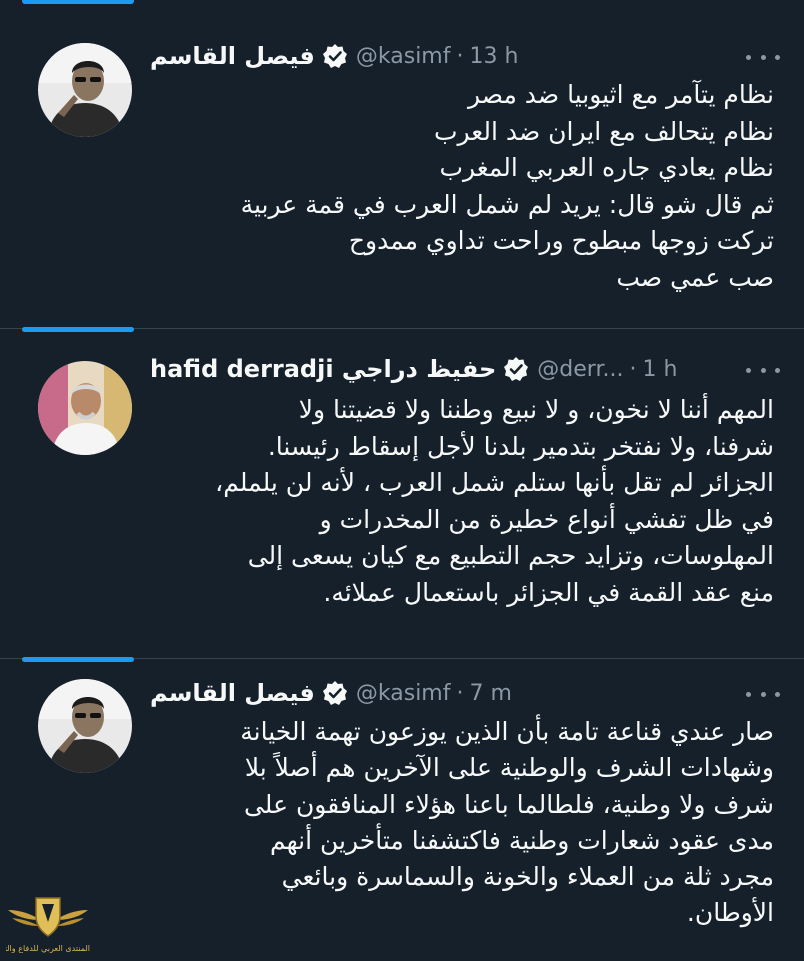 The width and height of the screenshot is (804, 961). I want to click on tweet-line: نظام يعادي جاره العربي المغرب, so click(606, 167).